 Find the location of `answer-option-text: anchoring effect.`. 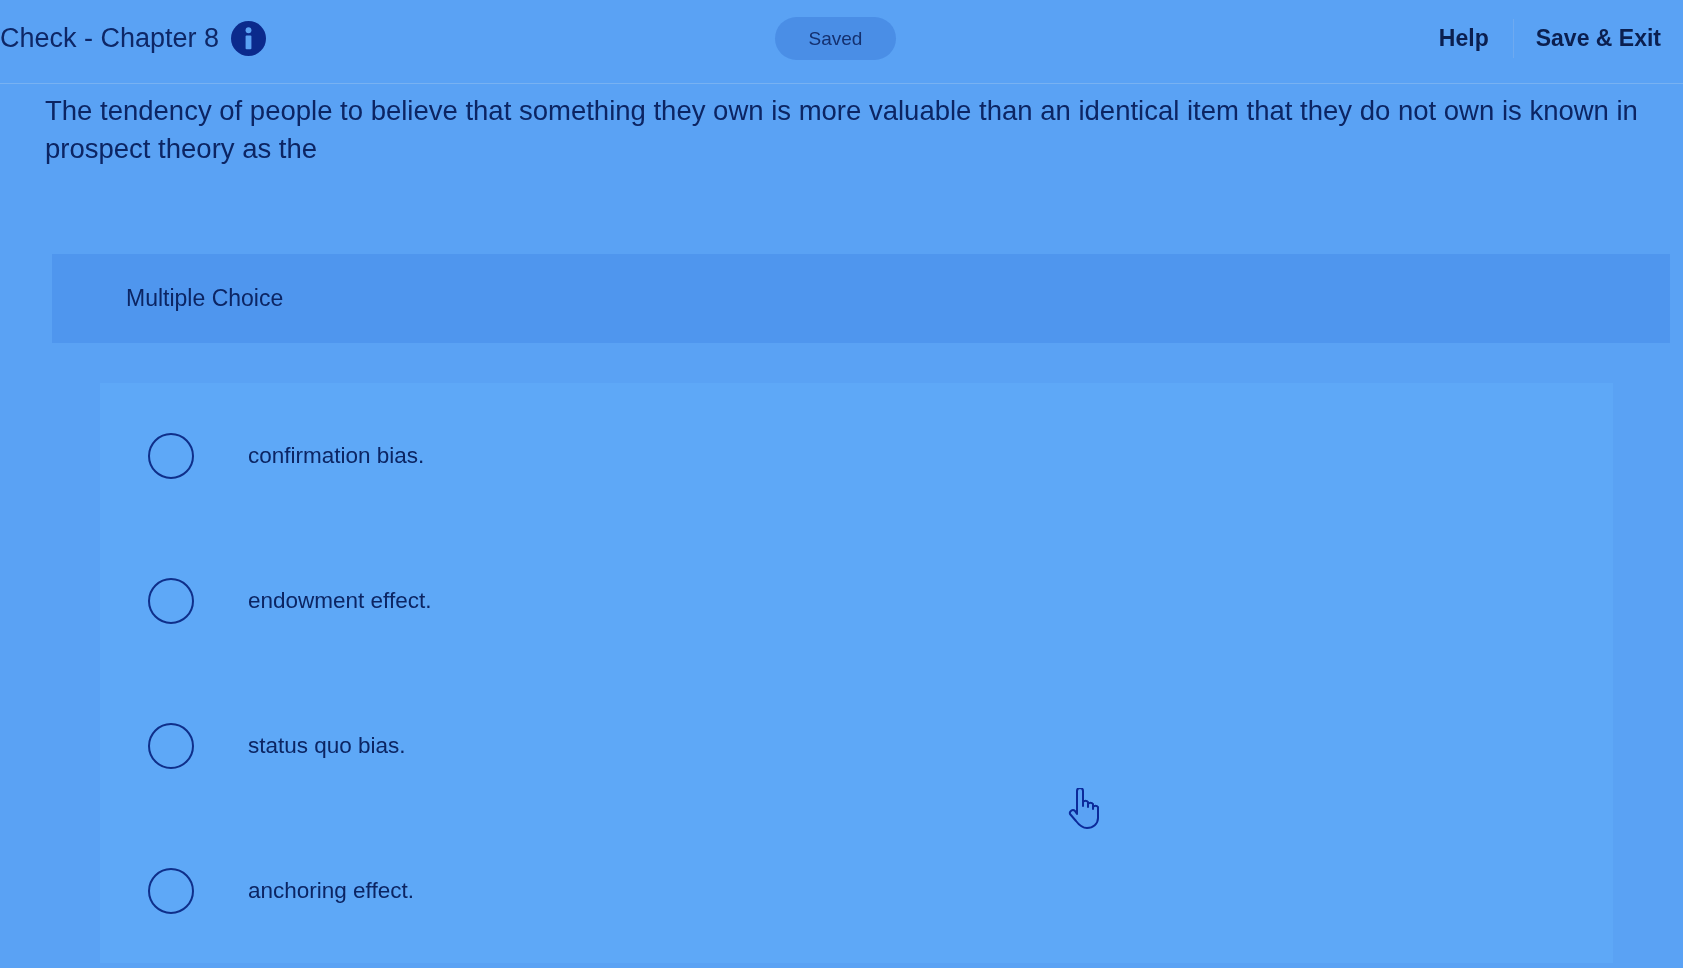

answer-option-text: anchoring effect. is located at coordinates (331, 890).